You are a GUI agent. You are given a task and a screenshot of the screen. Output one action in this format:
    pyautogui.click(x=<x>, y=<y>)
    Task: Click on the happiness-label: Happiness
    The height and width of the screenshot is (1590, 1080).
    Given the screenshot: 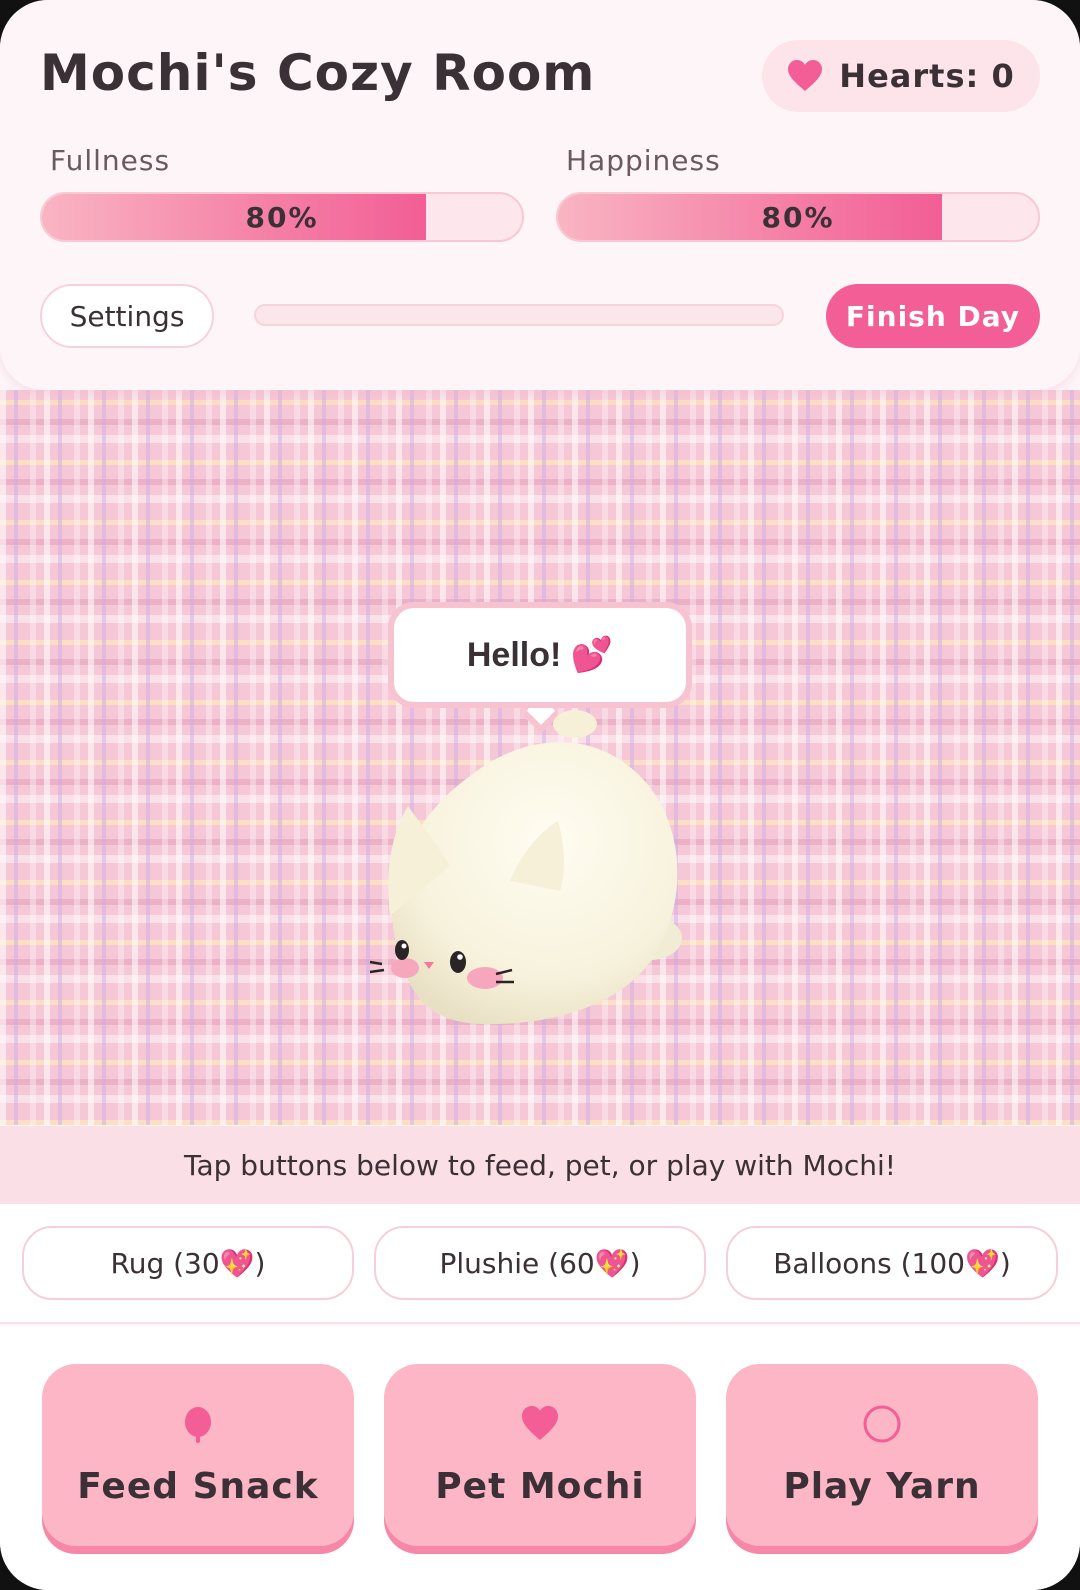 What is the action you would take?
    pyautogui.click(x=643, y=160)
    